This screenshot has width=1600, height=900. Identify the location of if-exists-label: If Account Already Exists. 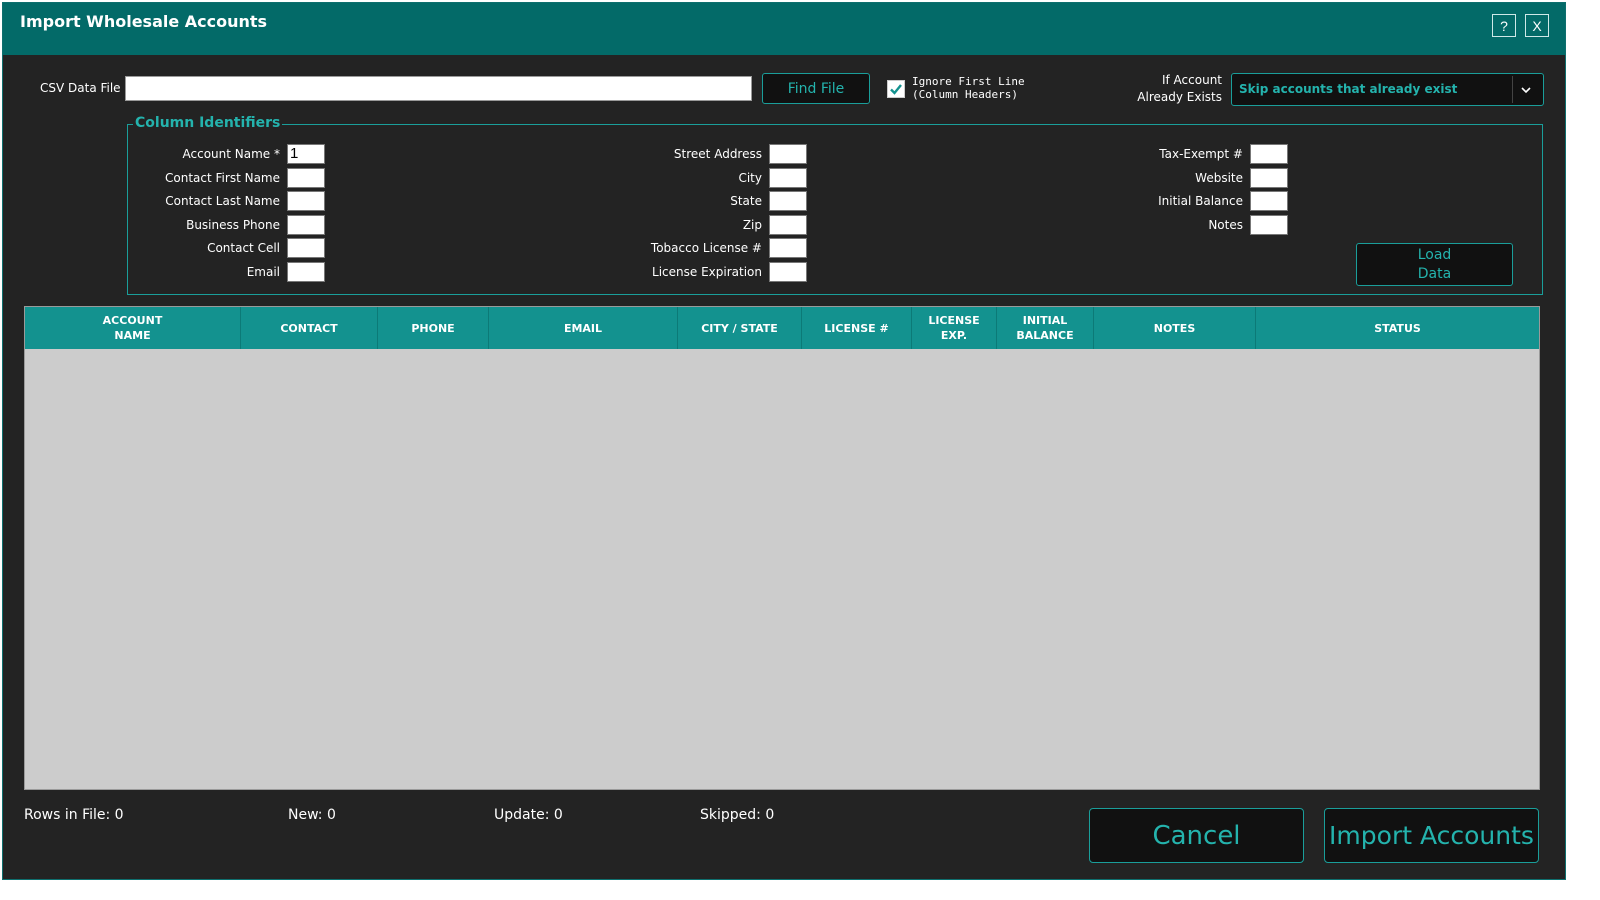
(1179, 88).